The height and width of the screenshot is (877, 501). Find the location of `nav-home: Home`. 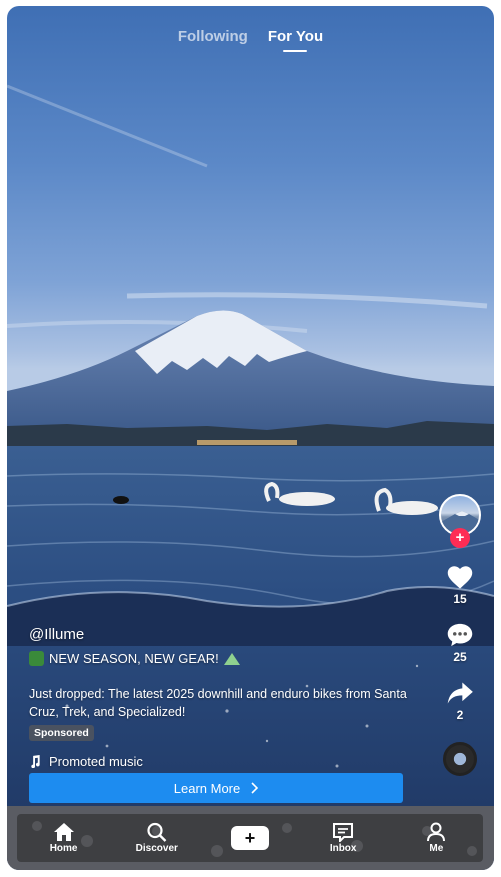

nav-home: Home is located at coordinates (64, 838).